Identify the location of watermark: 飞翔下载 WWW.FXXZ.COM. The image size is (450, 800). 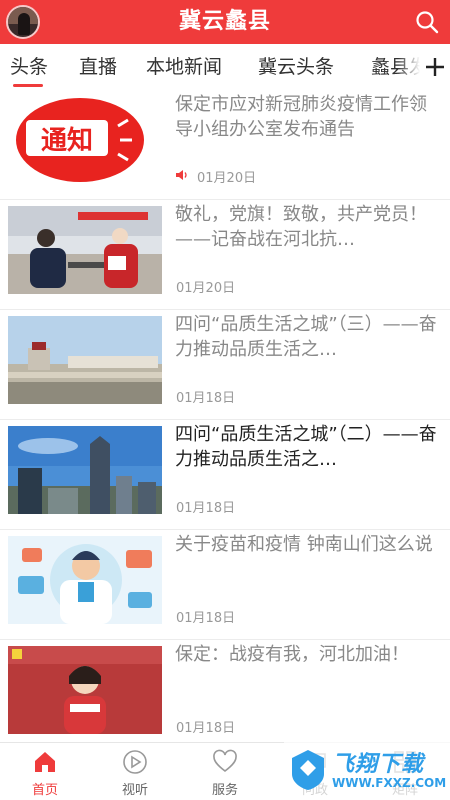
(367, 771).